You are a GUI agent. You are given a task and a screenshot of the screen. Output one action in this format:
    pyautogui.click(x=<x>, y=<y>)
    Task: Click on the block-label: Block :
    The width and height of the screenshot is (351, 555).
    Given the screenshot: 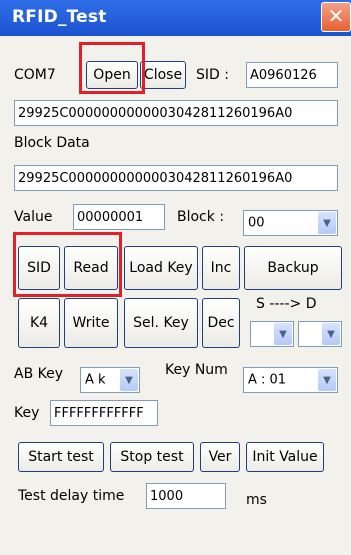 What is the action you would take?
    pyautogui.click(x=201, y=217)
    